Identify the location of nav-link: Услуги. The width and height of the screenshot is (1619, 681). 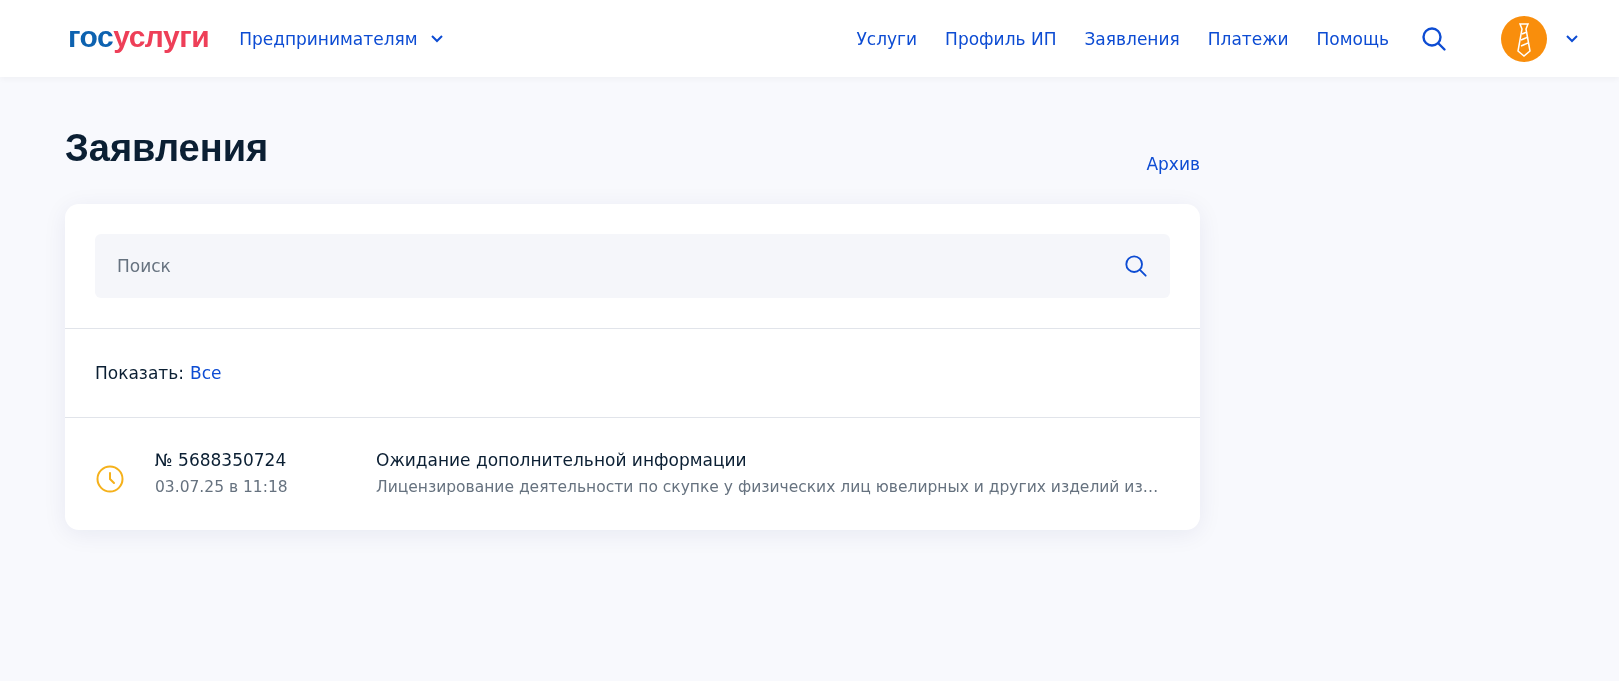
(887, 38).